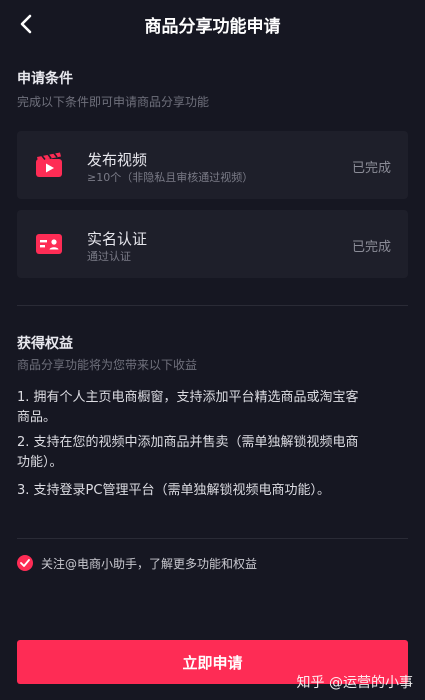  Describe the element at coordinates (117, 160) in the screenshot. I see `condition-title: 发布视频` at that location.